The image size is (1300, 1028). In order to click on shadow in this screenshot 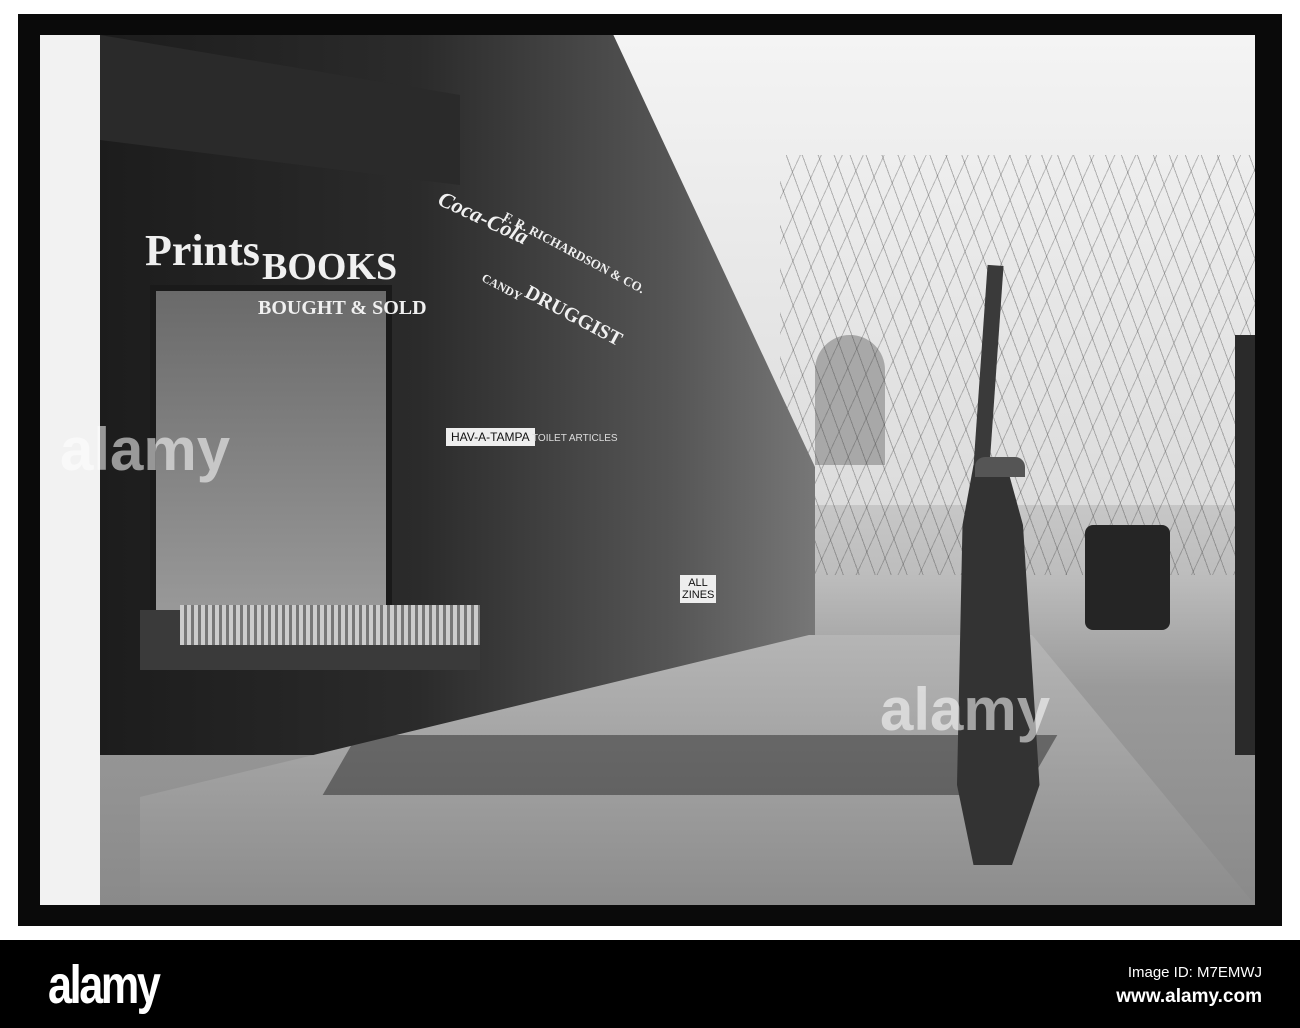, I will do `click(690, 765)`.